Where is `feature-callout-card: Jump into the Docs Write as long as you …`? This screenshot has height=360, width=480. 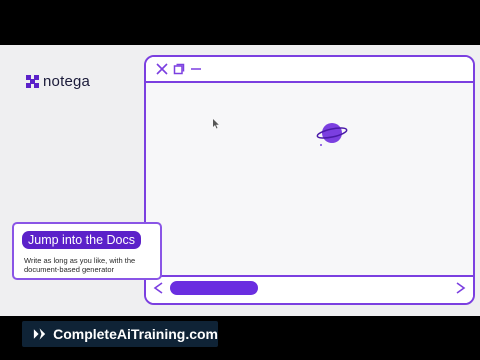
feature-callout-card: Jump into the Docs Write as long as you … is located at coordinates (87, 251).